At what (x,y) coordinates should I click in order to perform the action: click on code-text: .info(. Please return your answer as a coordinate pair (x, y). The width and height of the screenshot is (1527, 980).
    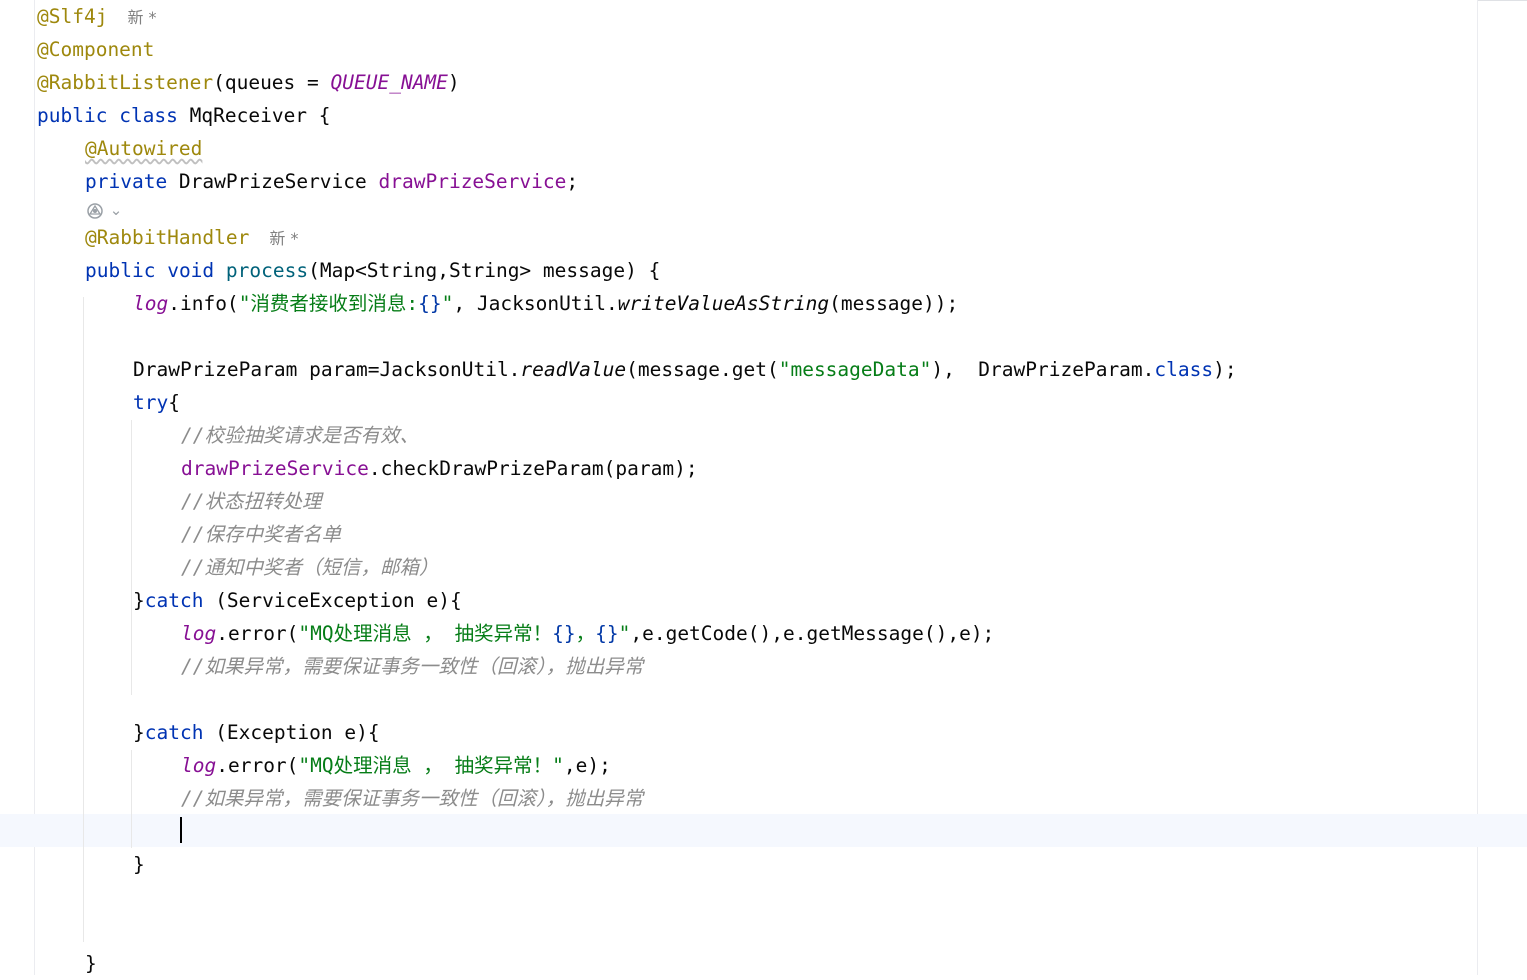
    Looking at the image, I should click on (203, 303).